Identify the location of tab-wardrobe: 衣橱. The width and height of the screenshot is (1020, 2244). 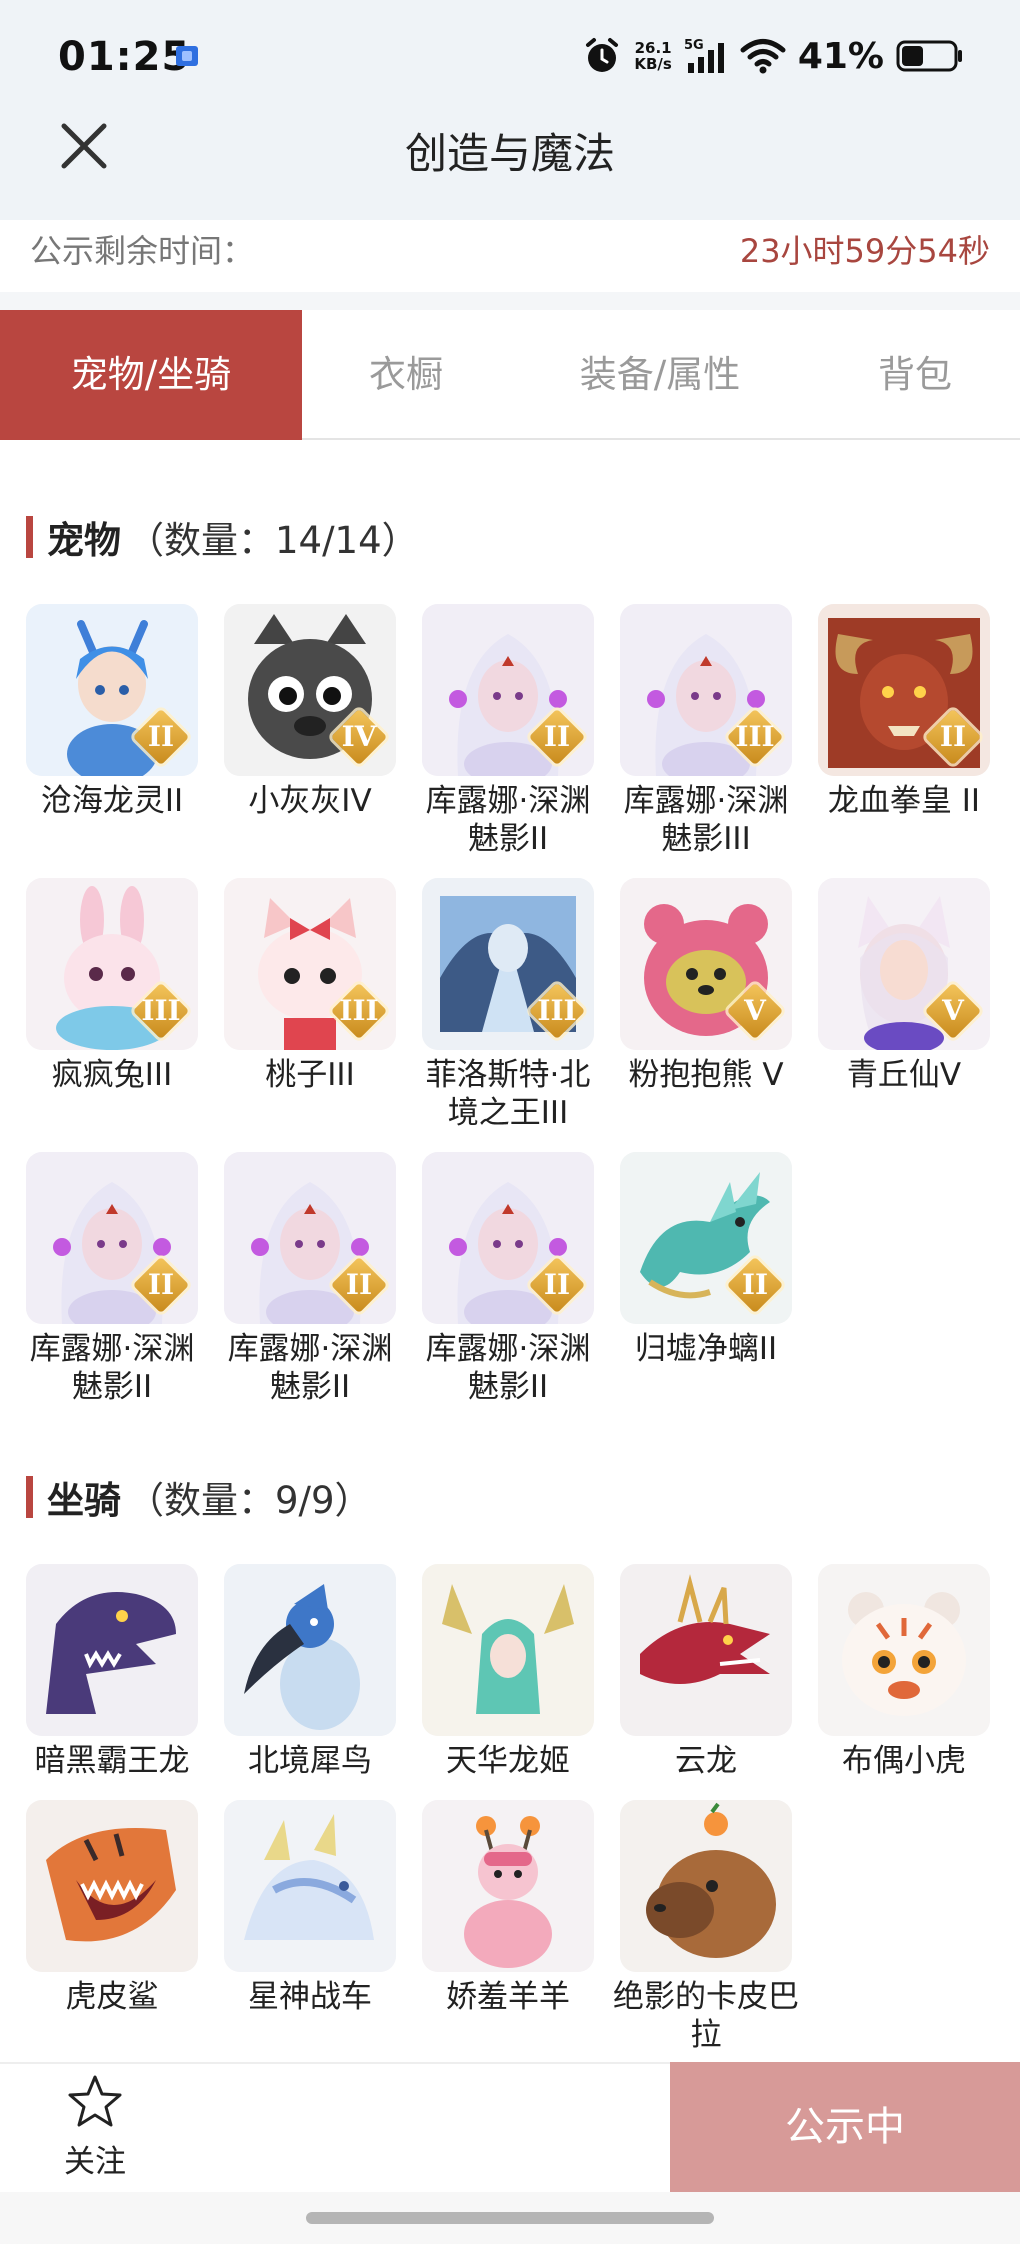
(406, 375).